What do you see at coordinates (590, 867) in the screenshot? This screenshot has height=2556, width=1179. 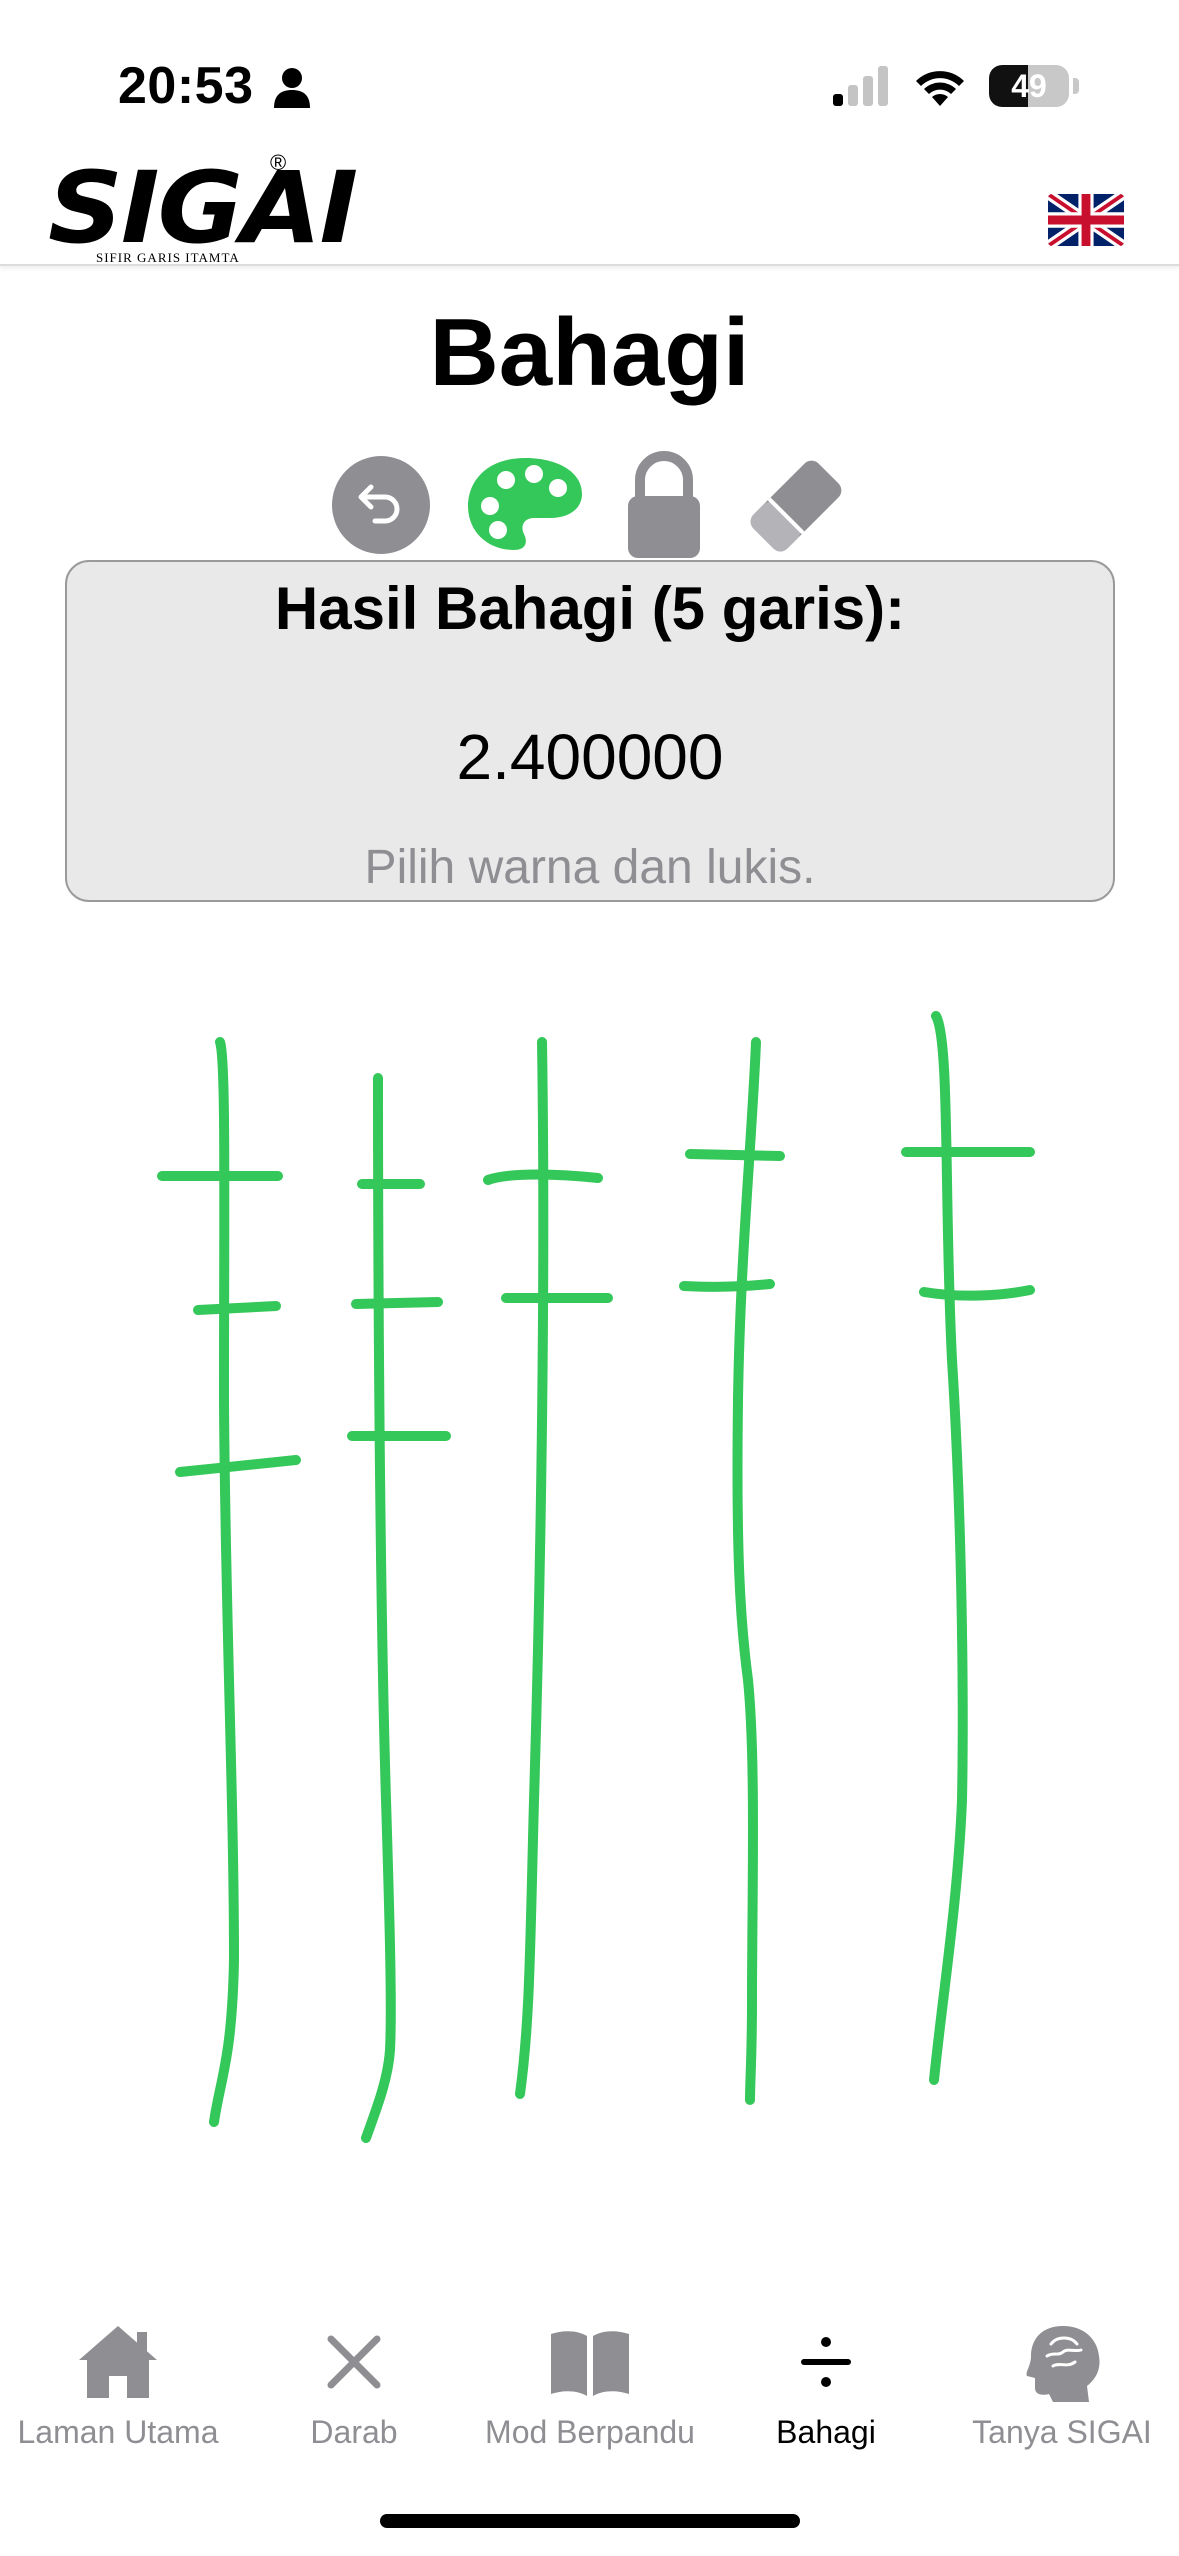 I see `result-hint: Pilih warna dan lukis.` at bounding box center [590, 867].